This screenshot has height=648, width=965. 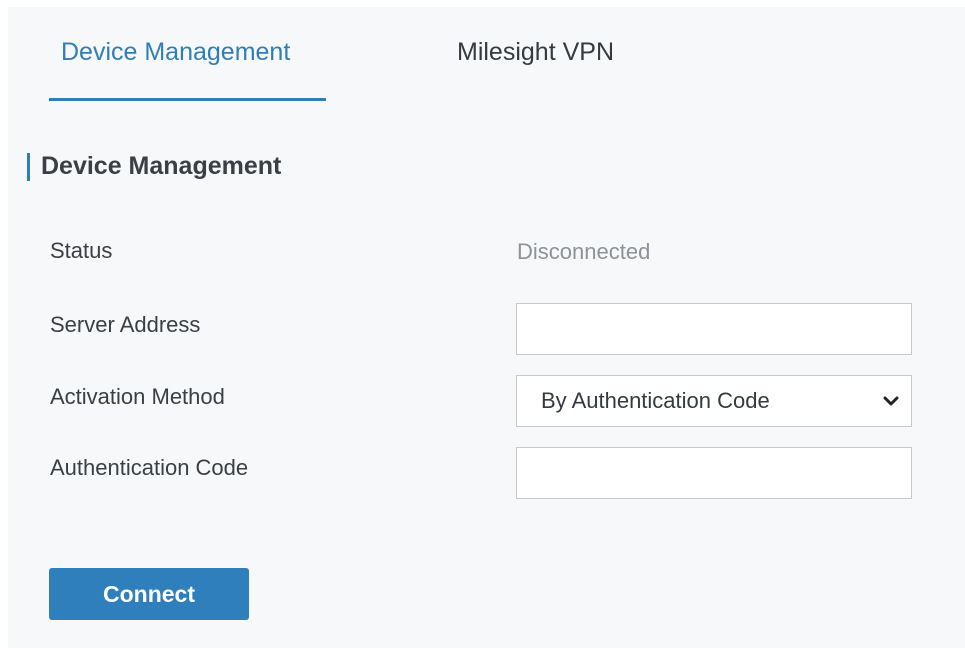 What do you see at coordinates (149, 467) in the screenshot?
I see `authentication-code-label: Authentication Code` at bounding box center [149, 467].